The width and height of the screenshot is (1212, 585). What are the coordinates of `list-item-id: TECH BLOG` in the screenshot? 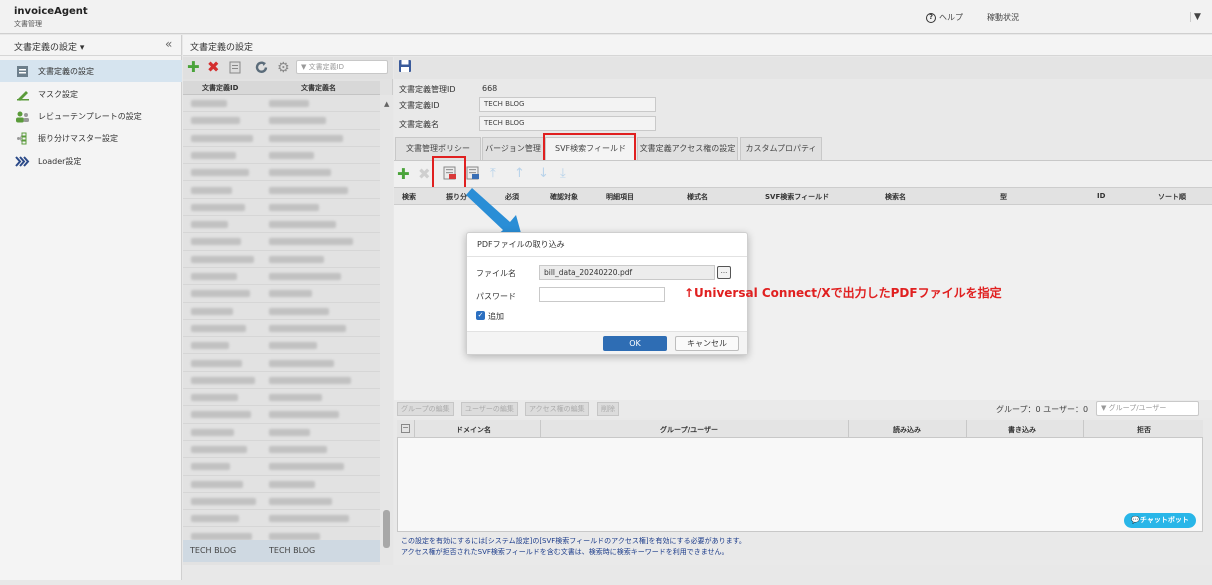 It's located at (213, 550).